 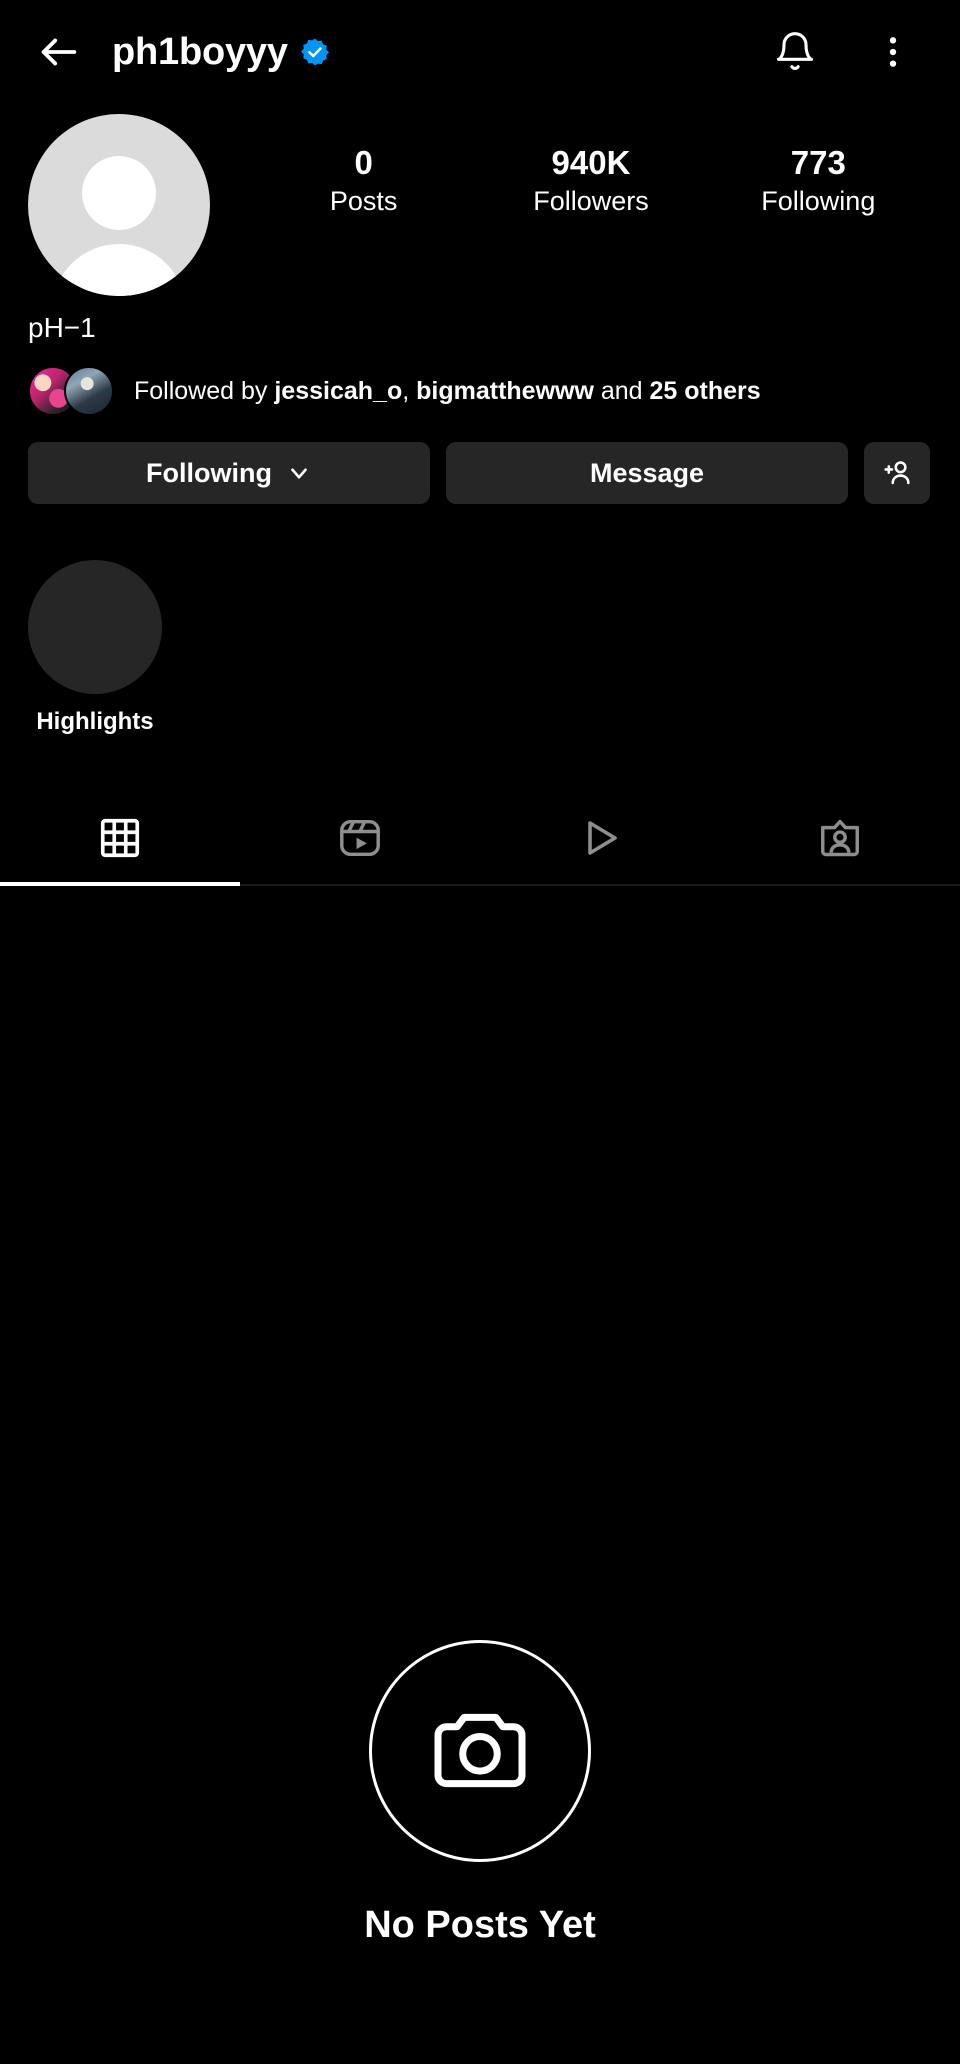 I want to click on tab-tagged, so click(x=840, y=838).